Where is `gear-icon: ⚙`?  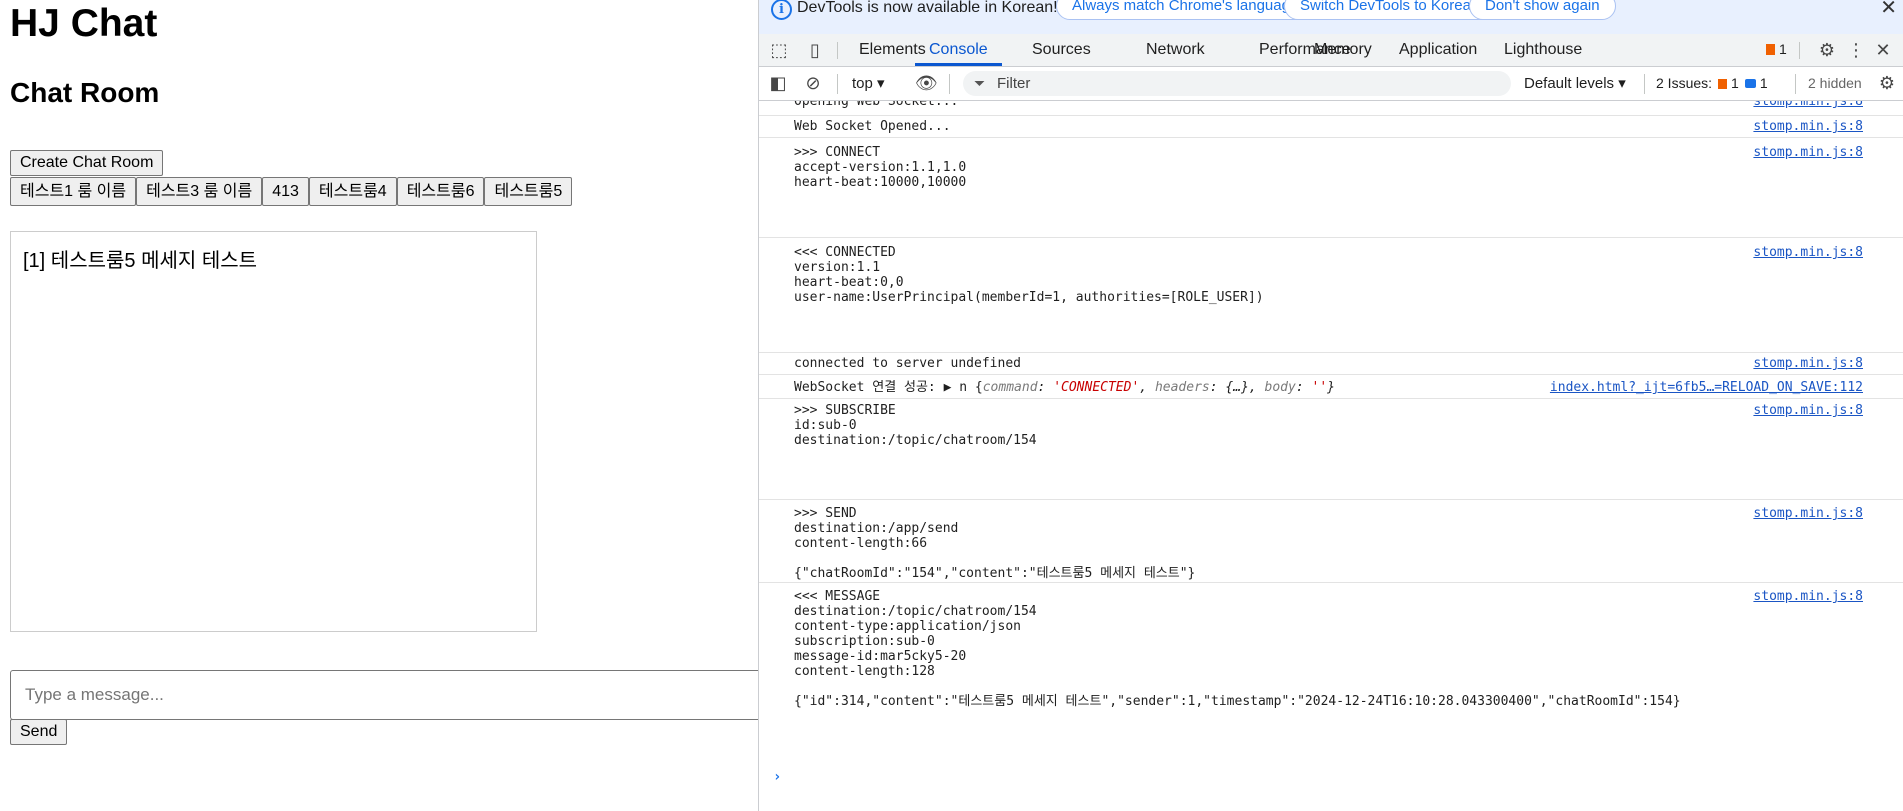
gear-icon: ⚙ is located at coordinates (1827, 50).